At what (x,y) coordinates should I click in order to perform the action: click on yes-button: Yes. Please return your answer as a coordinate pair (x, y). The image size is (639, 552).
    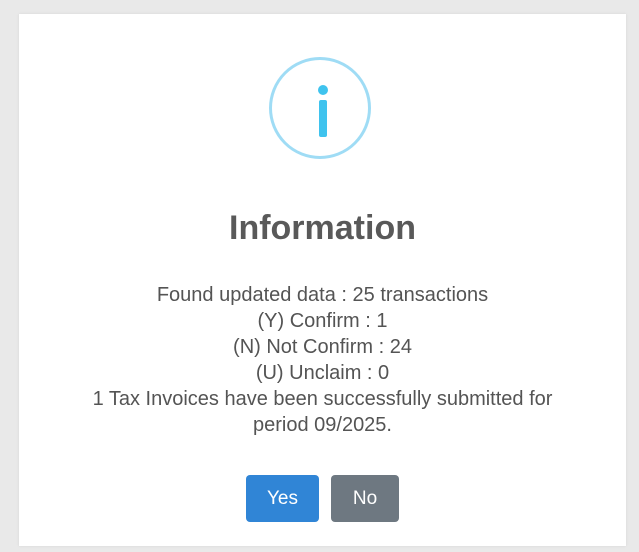
    Looking at the image, I should click on (282, 498).